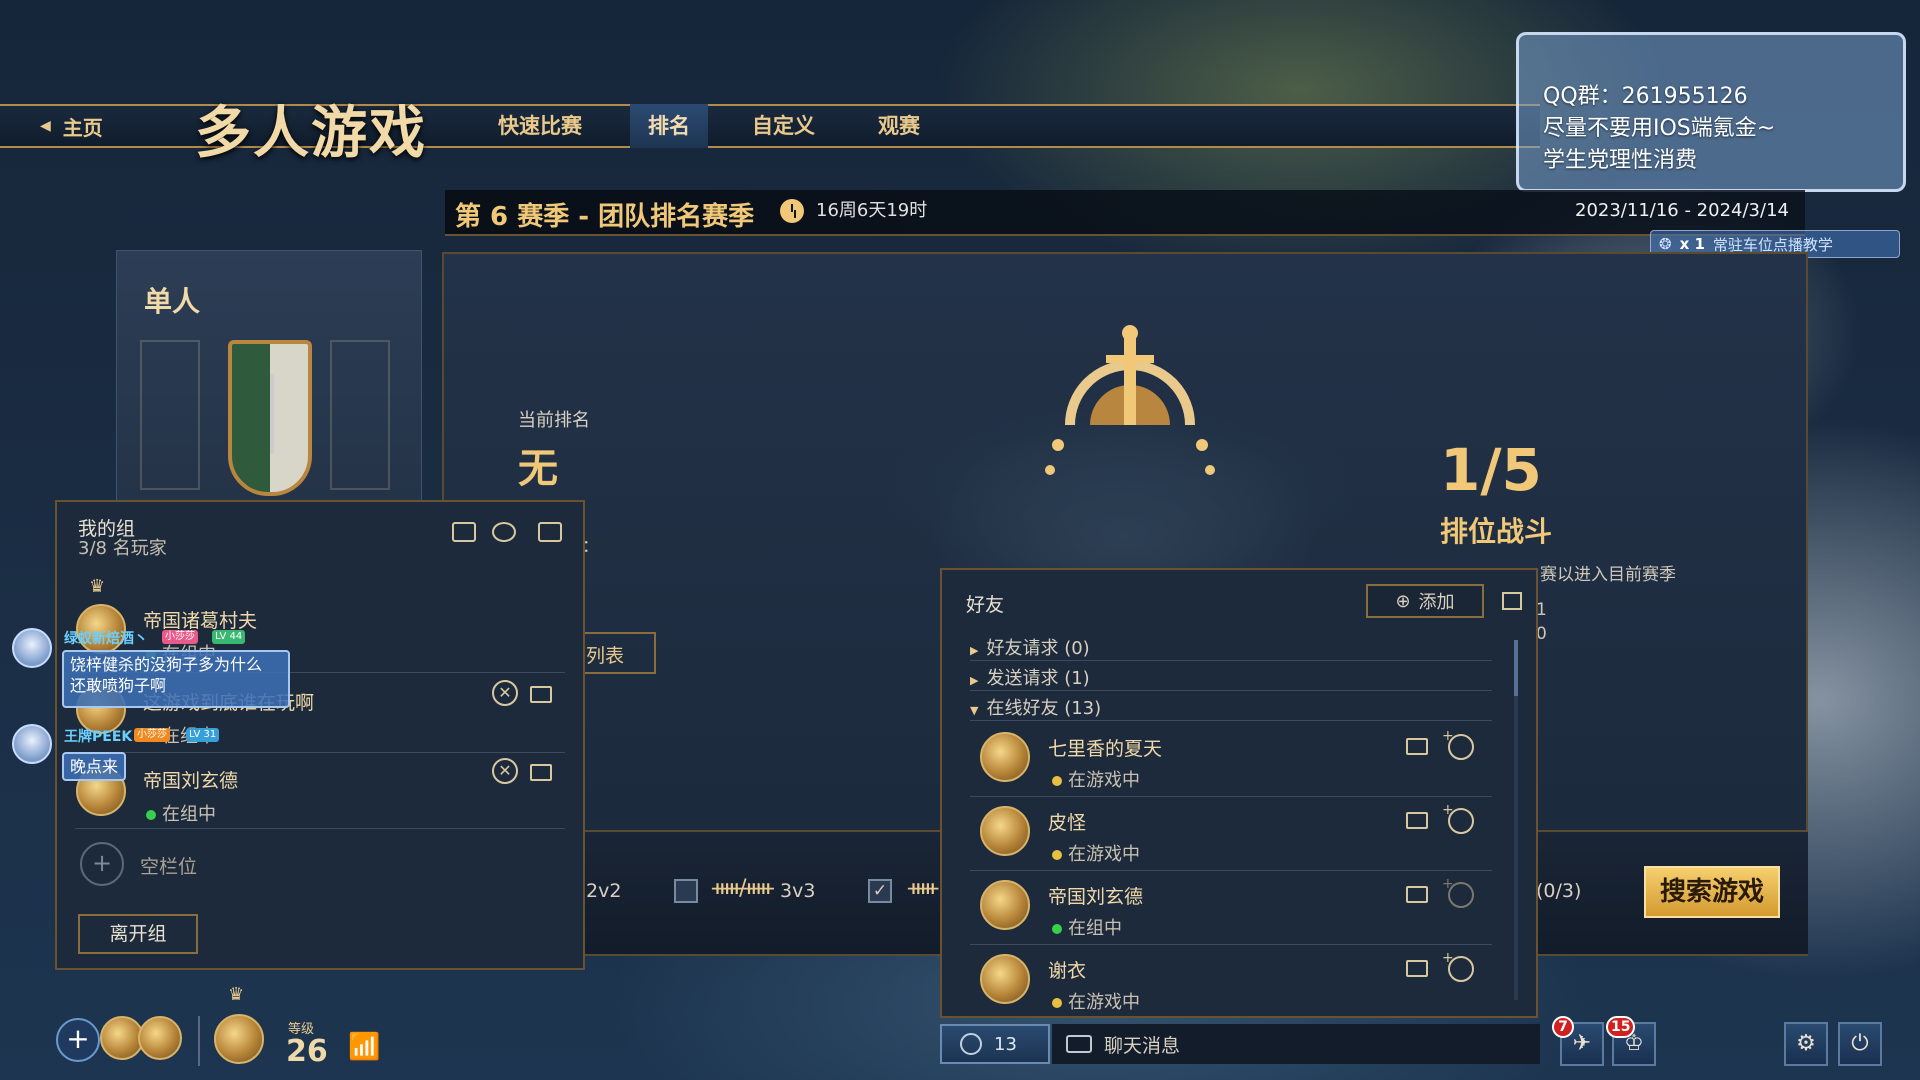 The image size is (1920, 1080). What do you see at coordinates (669, 126) in the screenshot?
I see `tab-ranked: 排名` at bounding box center [669, 126].